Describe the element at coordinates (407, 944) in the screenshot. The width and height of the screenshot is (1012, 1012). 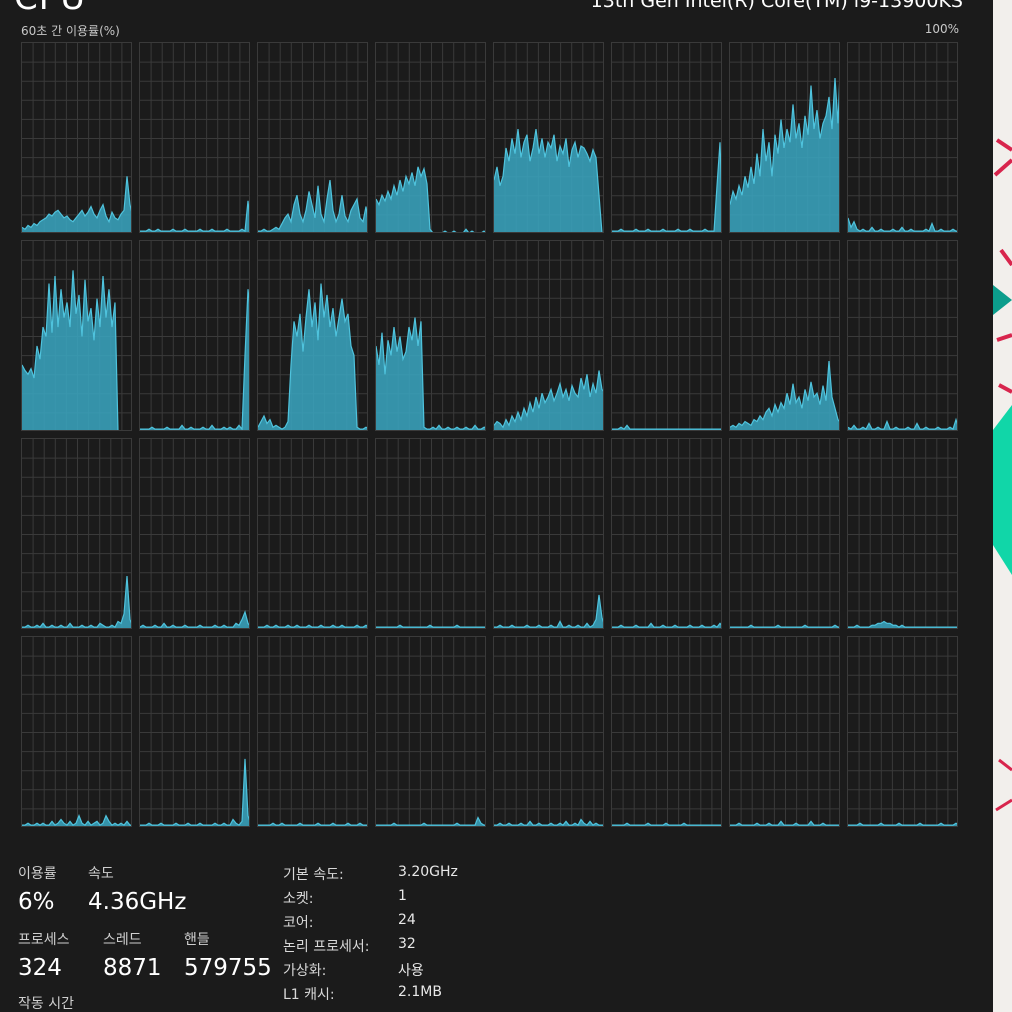
I see `spec-logical-processors-value: 32` at that location.